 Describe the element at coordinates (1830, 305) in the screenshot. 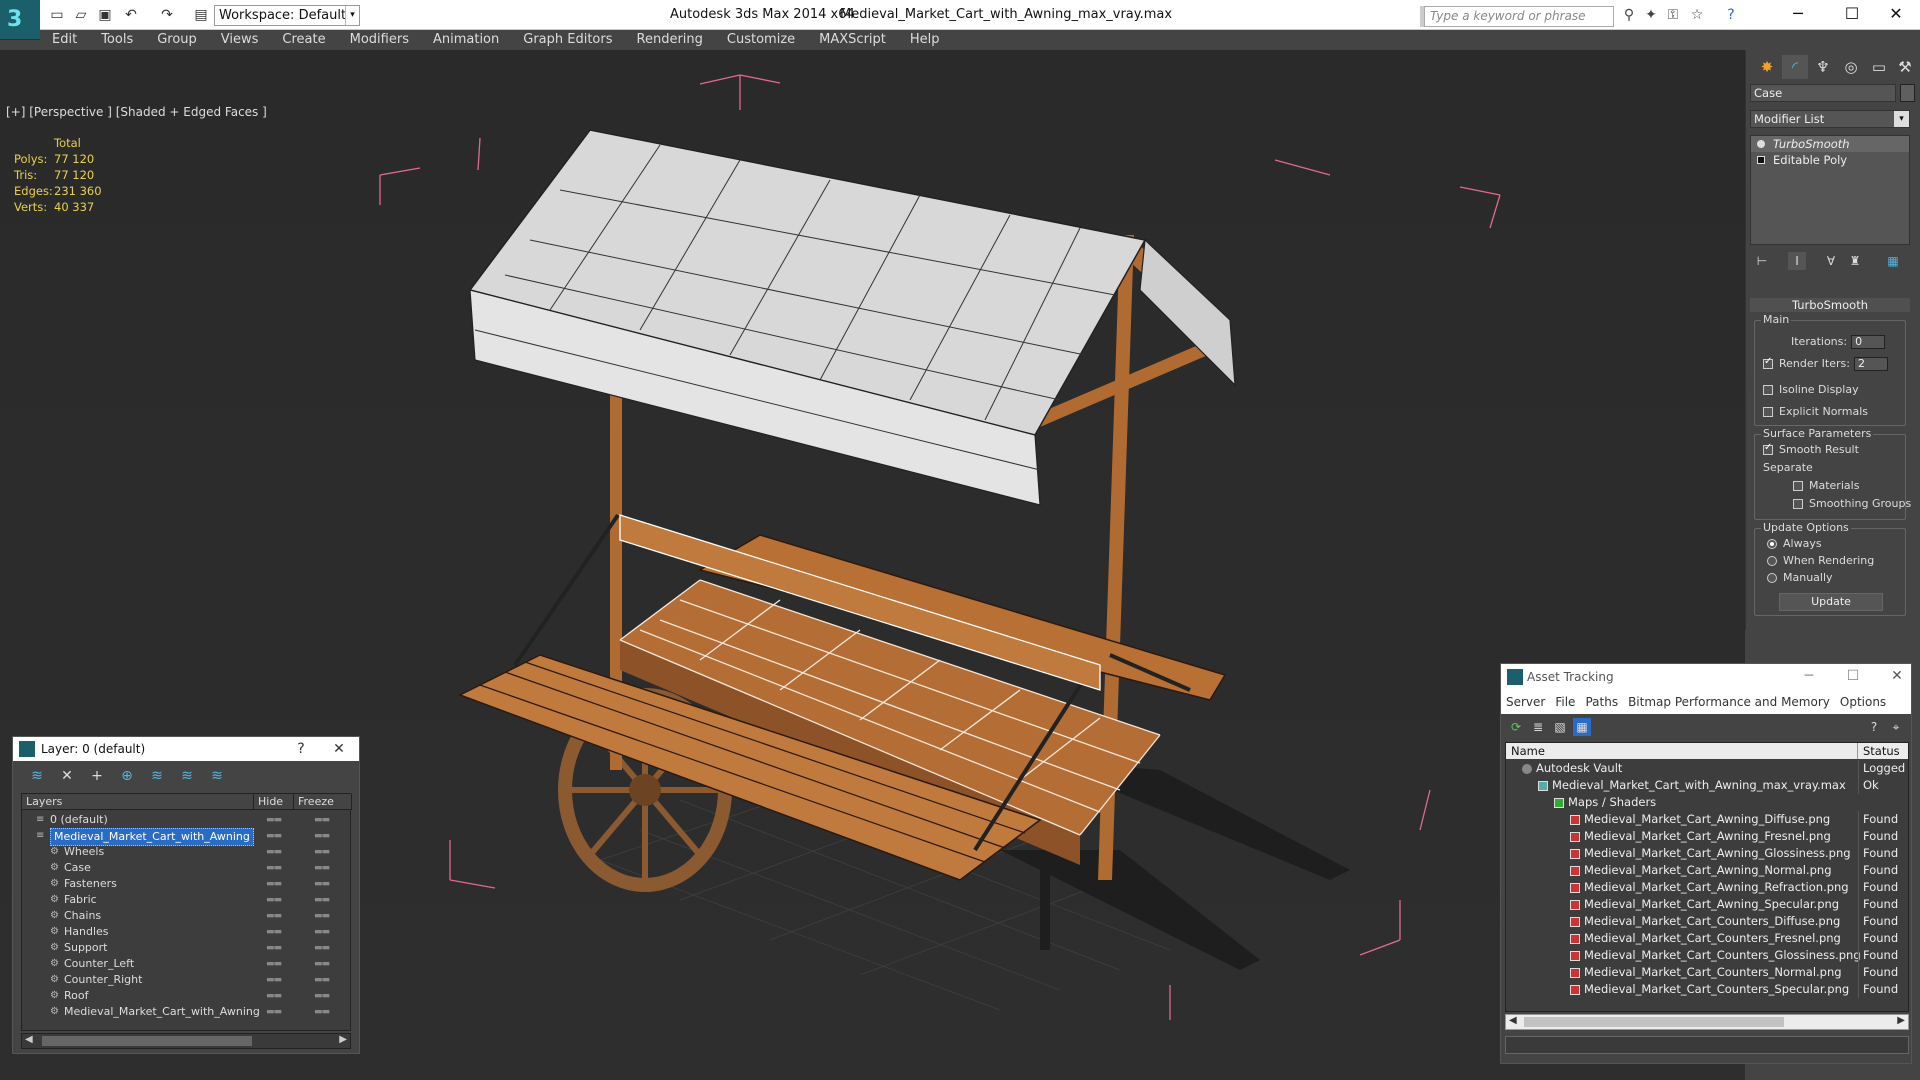

I see `rollout-header: TurboSmooth` at that location.